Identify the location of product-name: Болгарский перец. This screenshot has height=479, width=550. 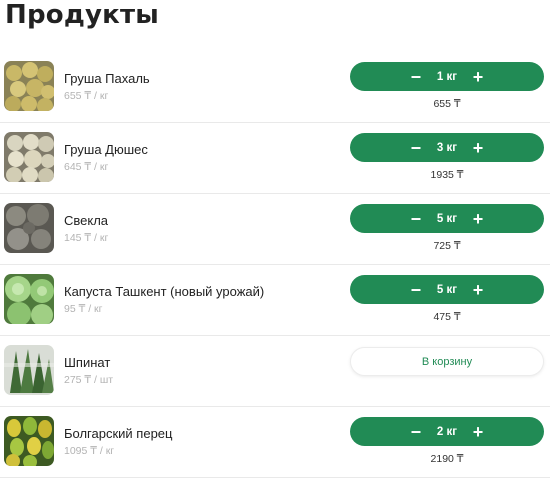
(118, 433).